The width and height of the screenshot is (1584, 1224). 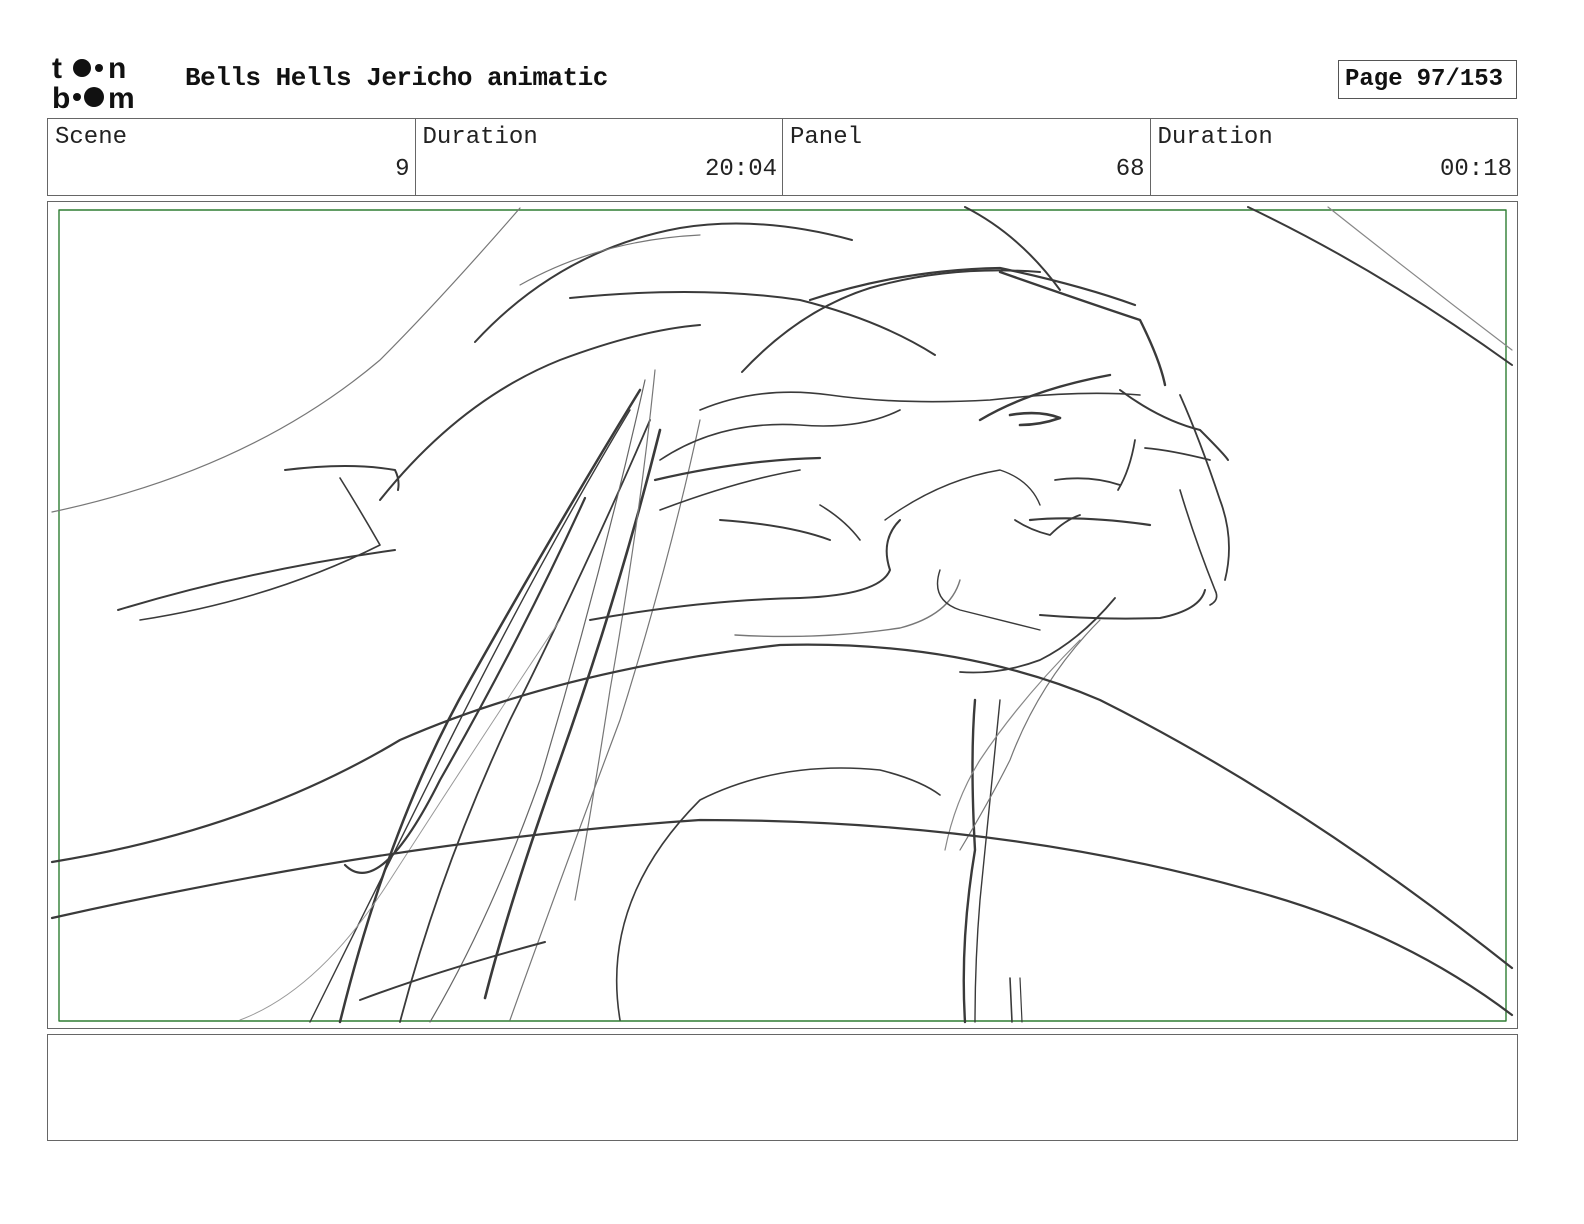 I want to click on svg-text: m, so click(x=121, y=96).